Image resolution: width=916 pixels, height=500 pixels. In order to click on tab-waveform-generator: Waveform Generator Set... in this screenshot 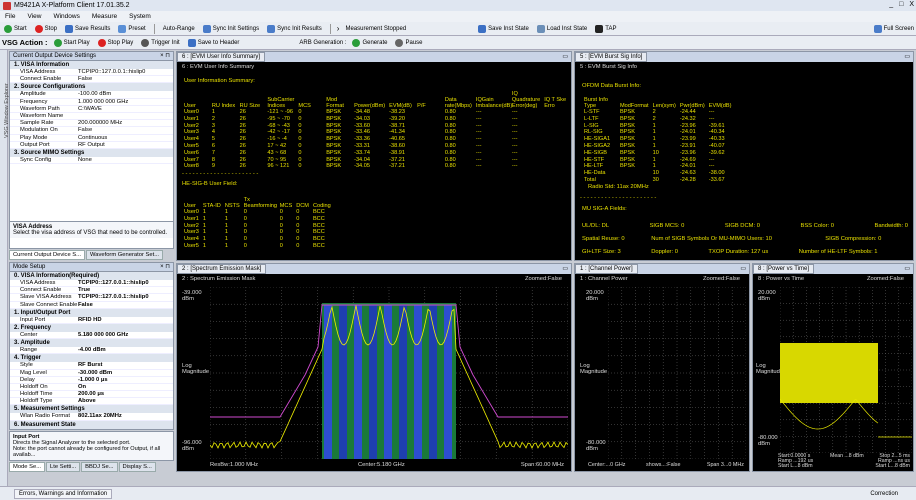, I will do `click(124, 255)`.